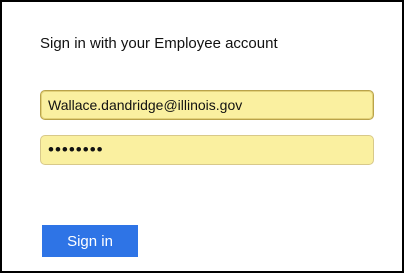  I want to click on password-field, so click(207, 150).